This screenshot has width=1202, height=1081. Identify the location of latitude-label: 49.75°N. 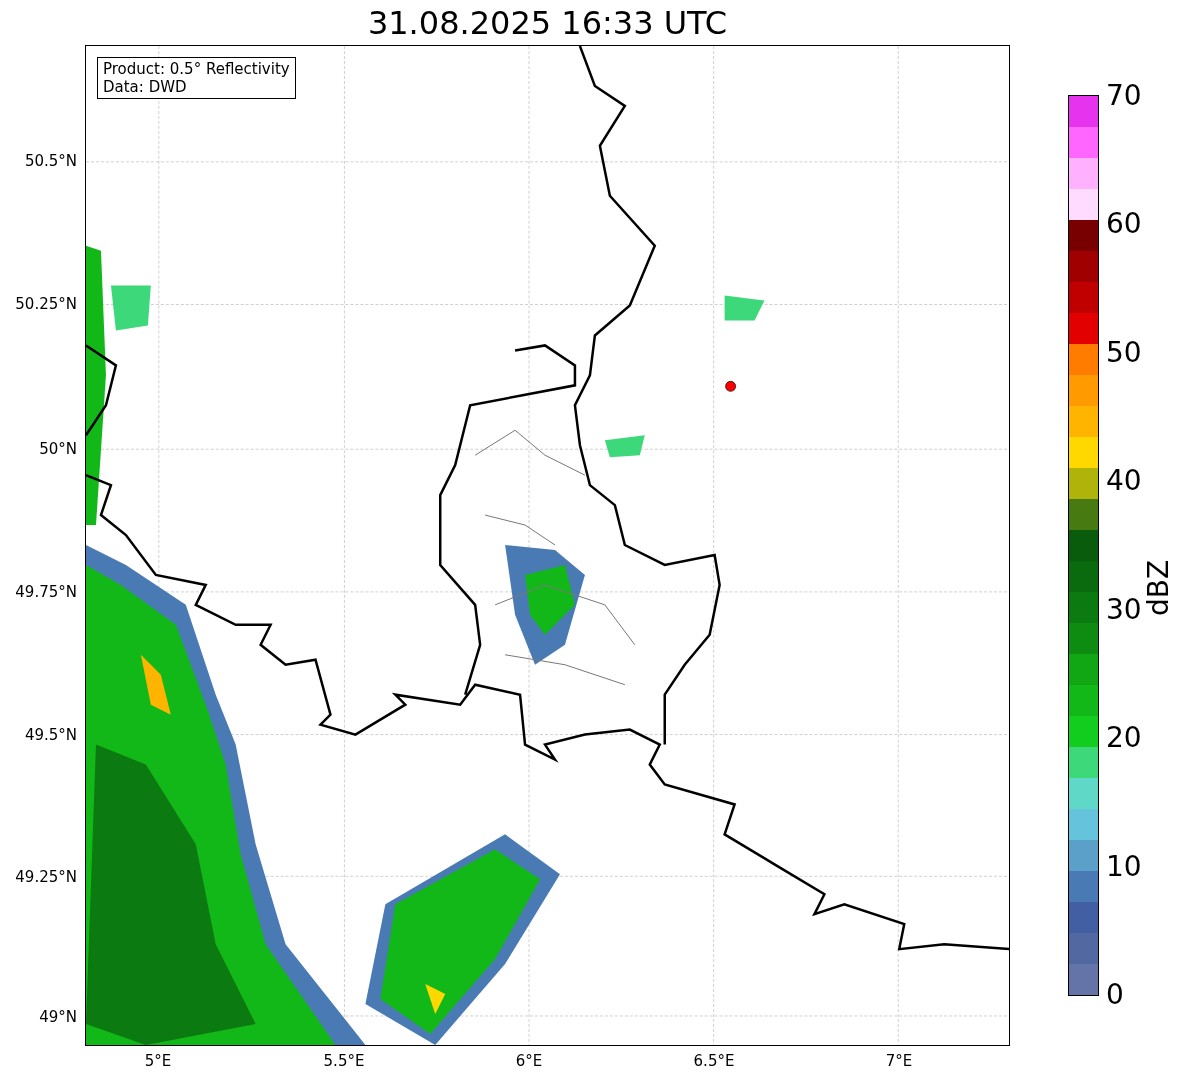
(46, 592).